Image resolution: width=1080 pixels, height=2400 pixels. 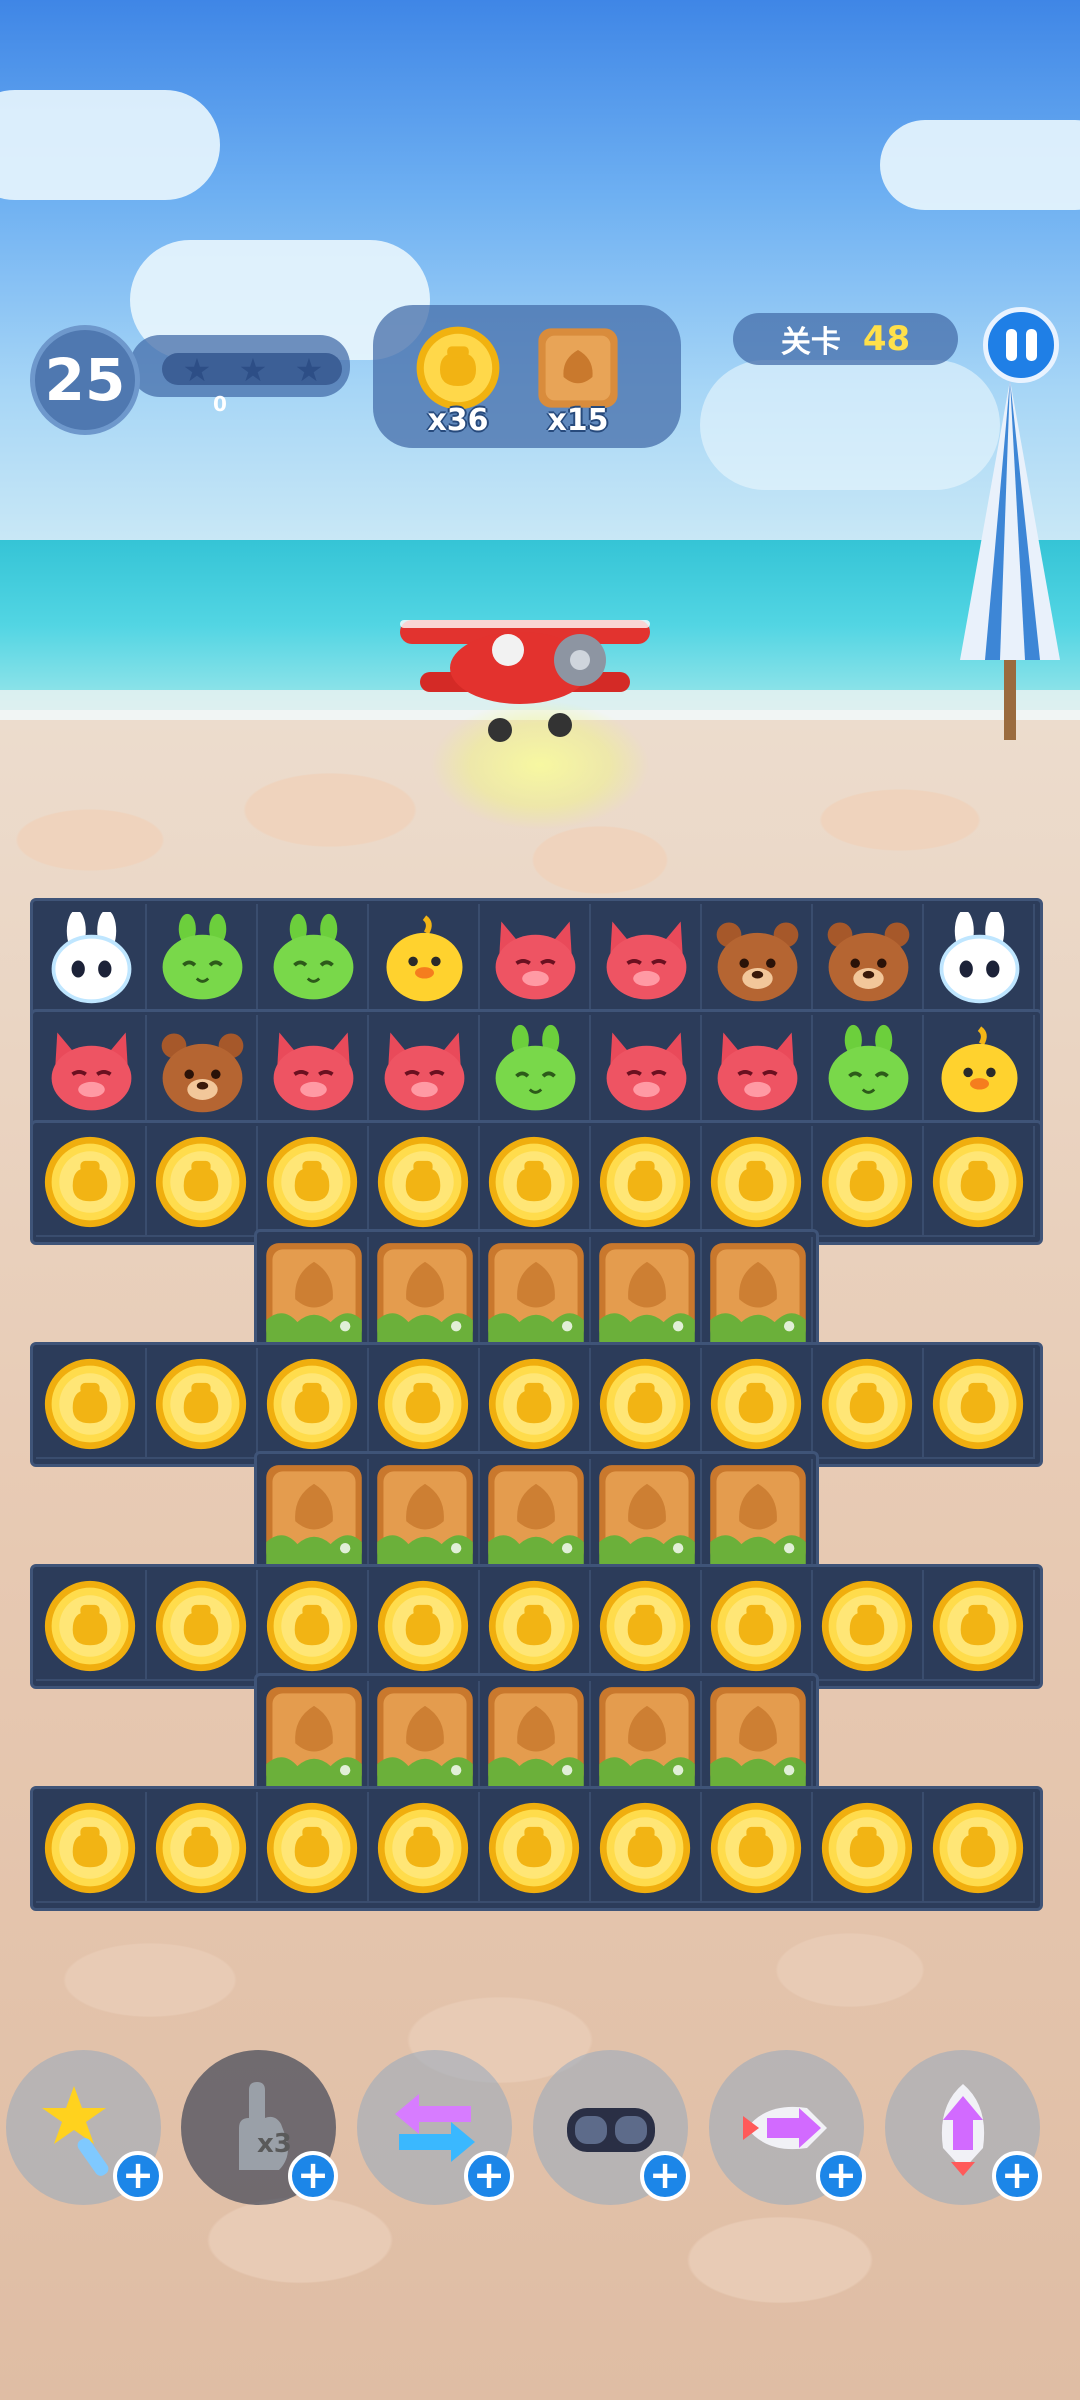 What do you see at coordinates (787, 2127) in the screenshot?
I see `horizontal-rocket-booster-button: +` at bounding box center [787, 2127].